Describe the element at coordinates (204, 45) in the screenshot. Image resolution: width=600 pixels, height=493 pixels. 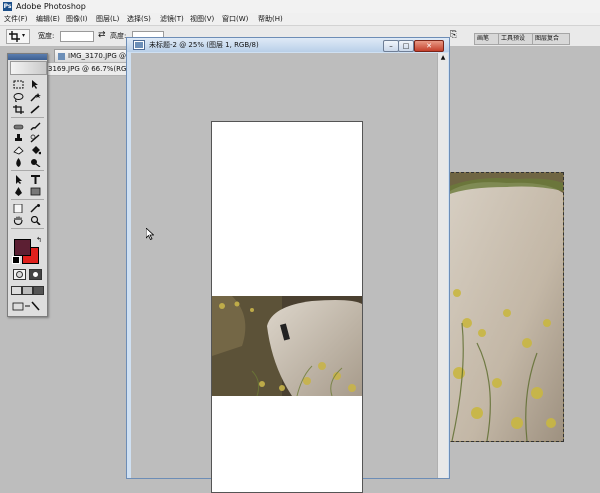
I see `document-title: 未标题-2 @ 25% (图层 1, RGB/8)` at that location.